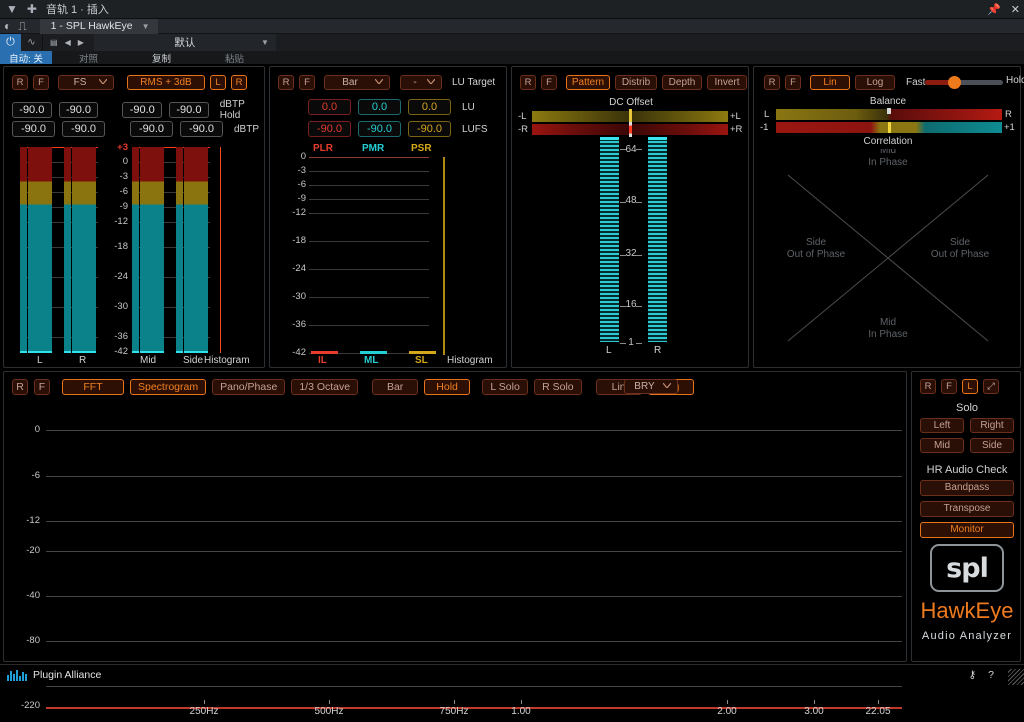 The image size is (1024, 722). What do you see at coordinates (329, 107) in the screenshot?
I see `plr-lu-value: 0.0` at bounding box center [329, 107].